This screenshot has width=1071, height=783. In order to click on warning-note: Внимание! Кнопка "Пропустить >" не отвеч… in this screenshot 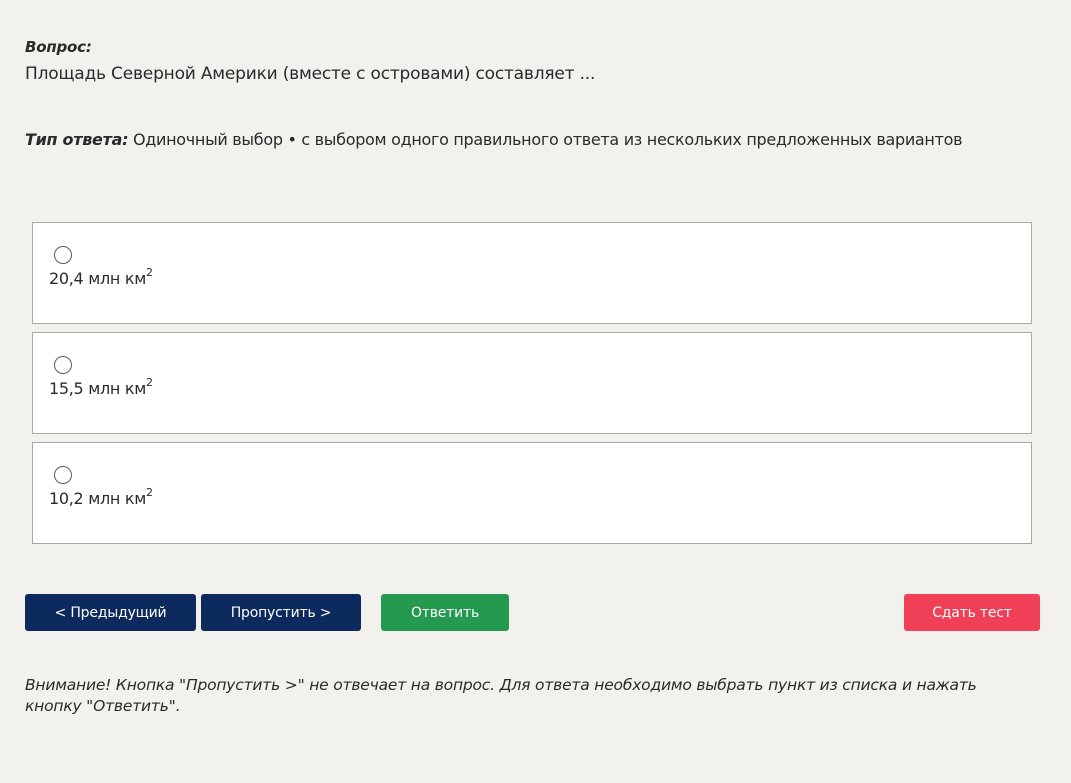, I will do `click(501, 695)`.